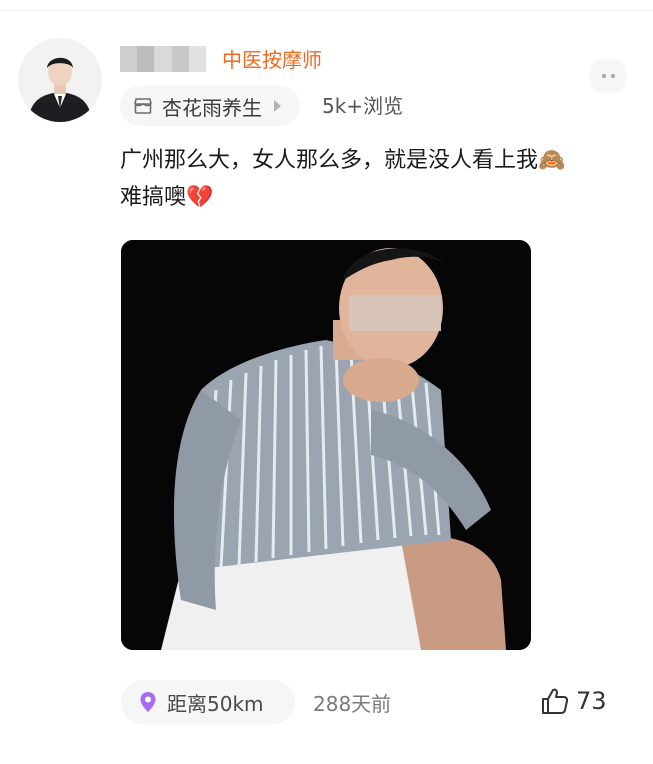  I want to click on like-button: 73, so click(573, 701).